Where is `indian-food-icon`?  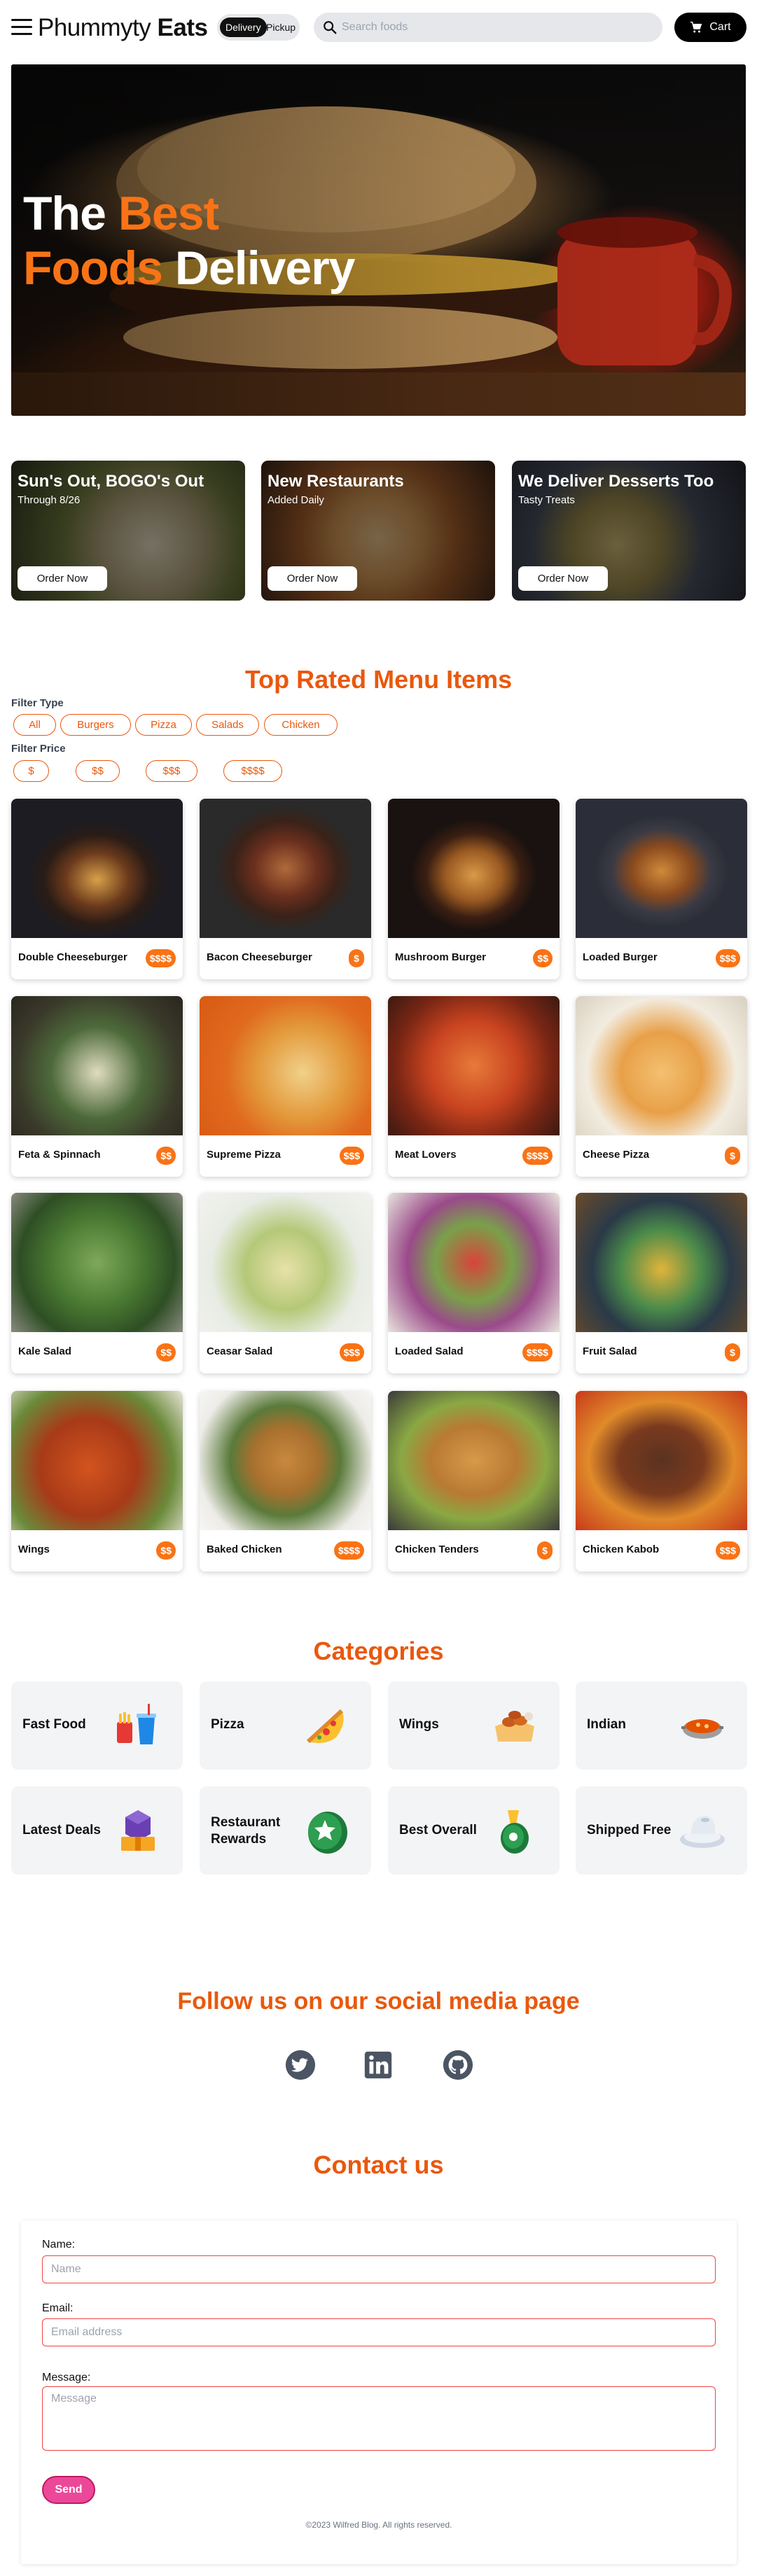 indian-food-icon is located at coordinates (702, 1729).